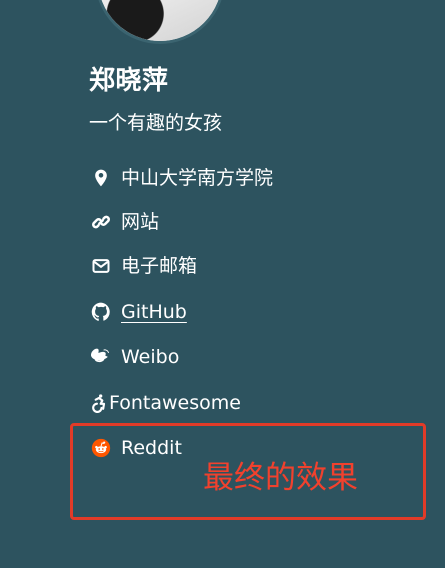  What do you see at coordinates (101, 312) in the screenshot?
I see `github-icon` at bounding box center [101, 312].